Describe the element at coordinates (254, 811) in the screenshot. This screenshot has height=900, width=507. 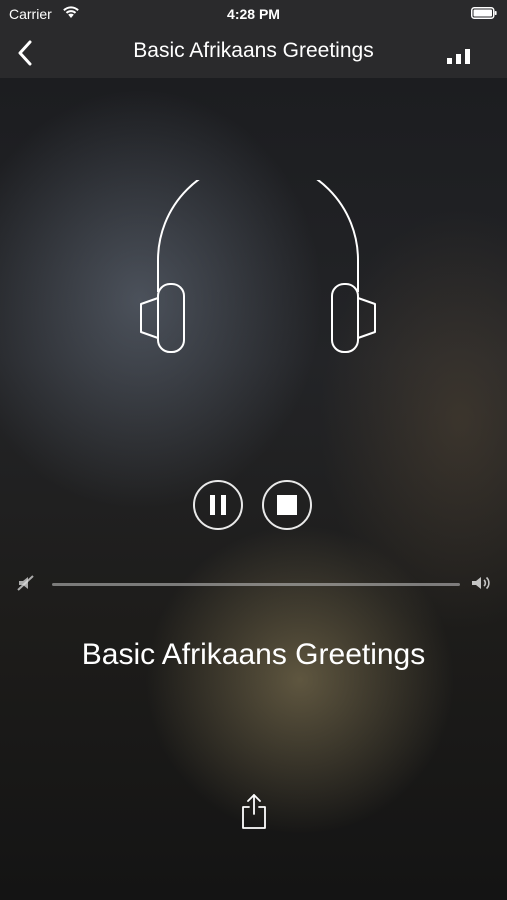
I see `share-icon` at that location.